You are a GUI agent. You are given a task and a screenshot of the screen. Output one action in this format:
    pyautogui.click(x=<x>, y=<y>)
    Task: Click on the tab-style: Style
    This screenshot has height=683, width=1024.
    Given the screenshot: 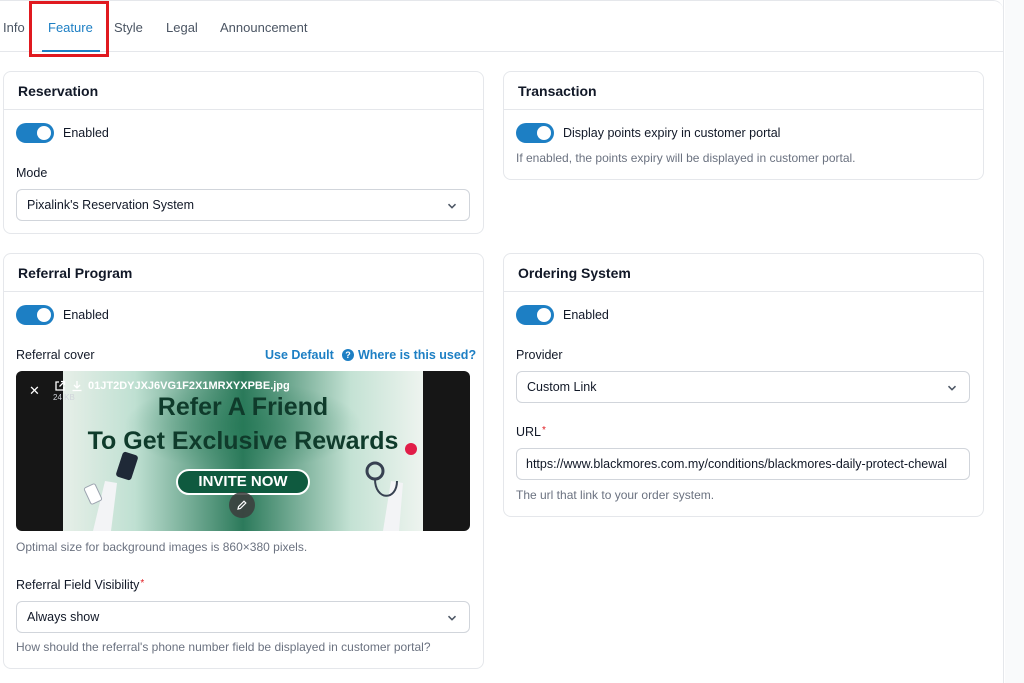 What is the action you would take?
    pyautogui.click(x=128, y=27)
    